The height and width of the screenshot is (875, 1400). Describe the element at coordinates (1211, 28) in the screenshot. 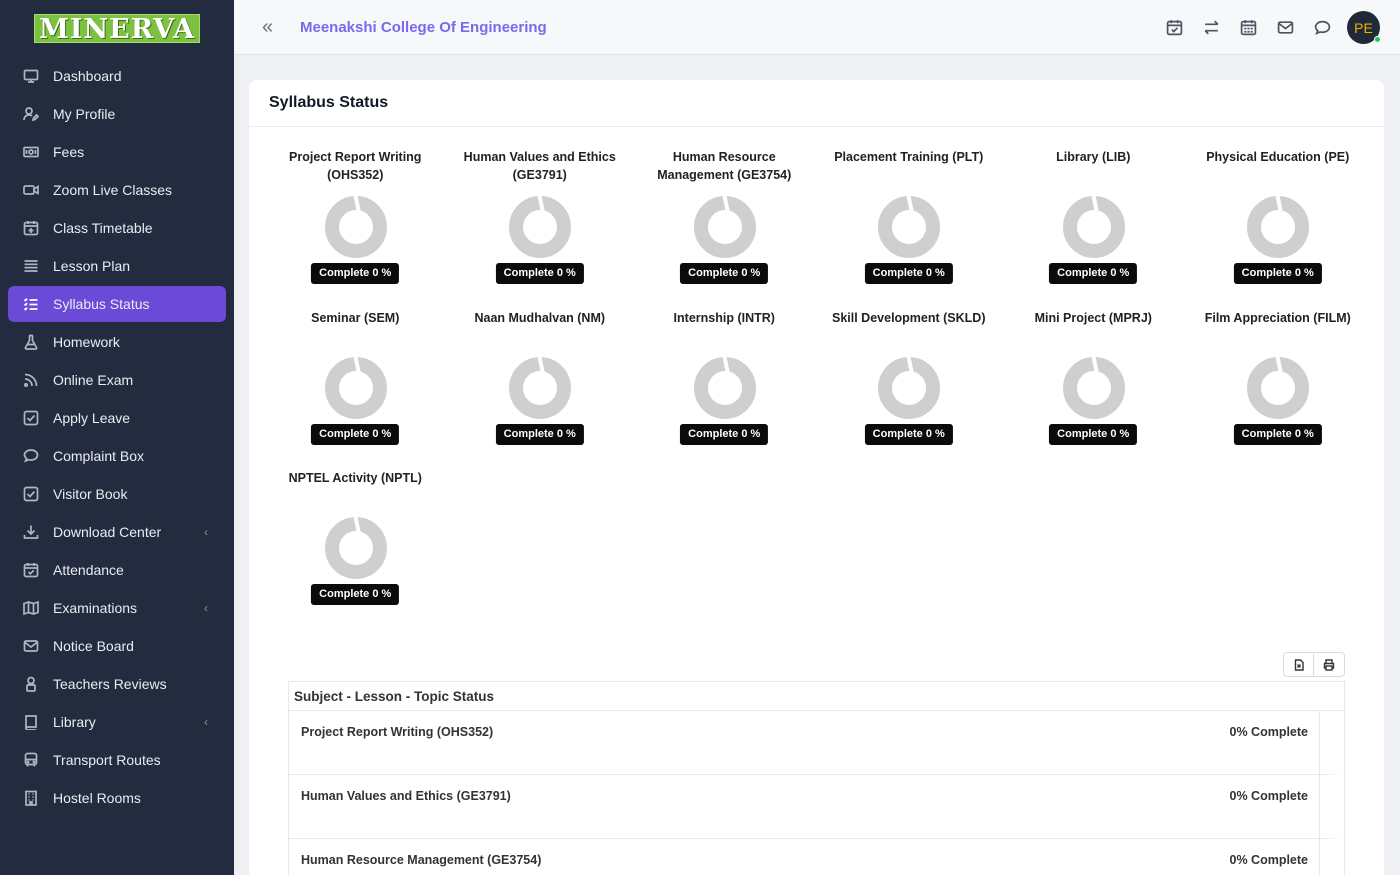

I see `exchange-icon` at that location.